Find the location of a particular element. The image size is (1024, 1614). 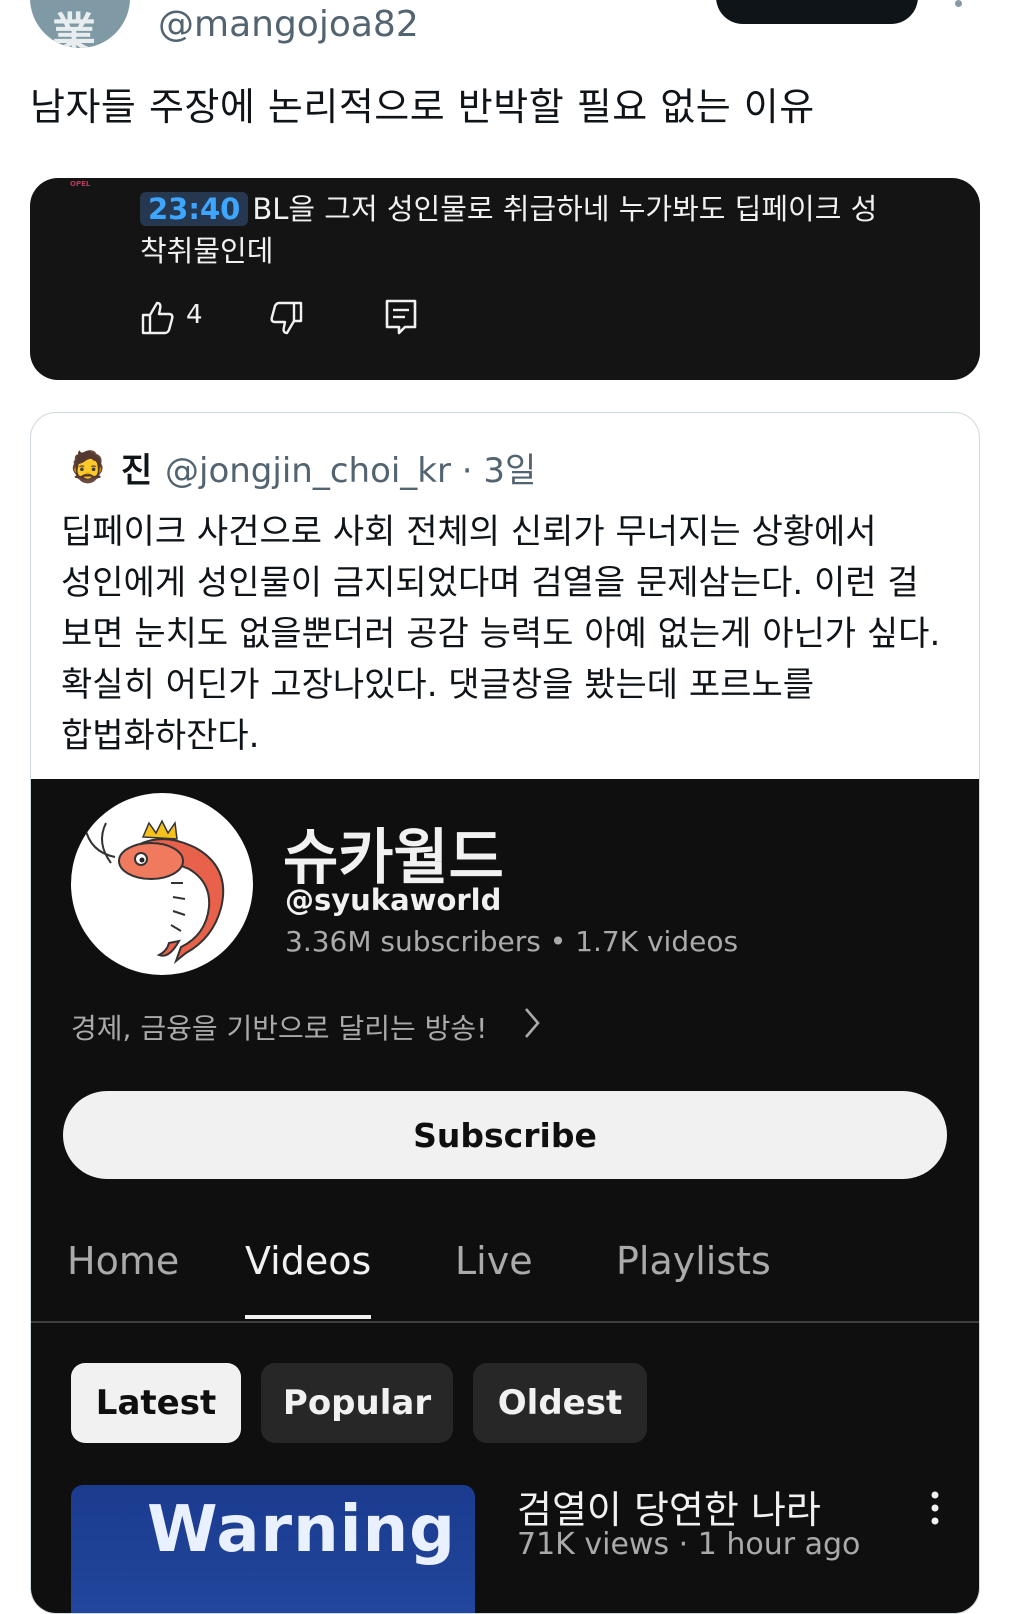

comment-text-line1: 23:40 BL을 그저 성인물로 취급하네 누가봐도 딥페이크 성 is located at coordinates (508, 207).